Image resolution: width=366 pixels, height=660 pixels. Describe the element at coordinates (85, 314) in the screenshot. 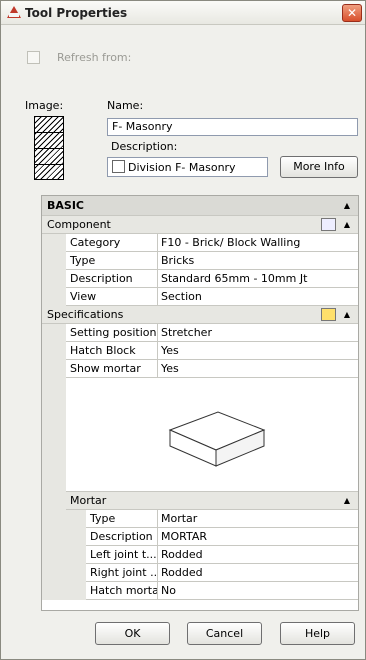

I see `specifications-label: Specifications` at that location.